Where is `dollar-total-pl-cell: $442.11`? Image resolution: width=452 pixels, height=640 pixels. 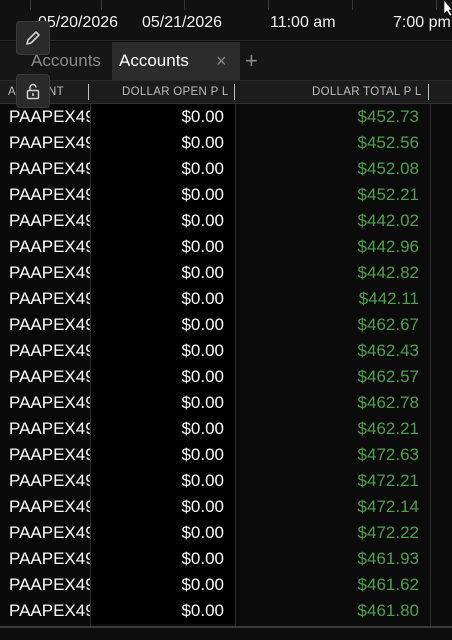 dollar-total-pl-cell: $442.11 is located at coordinates (333, 299).